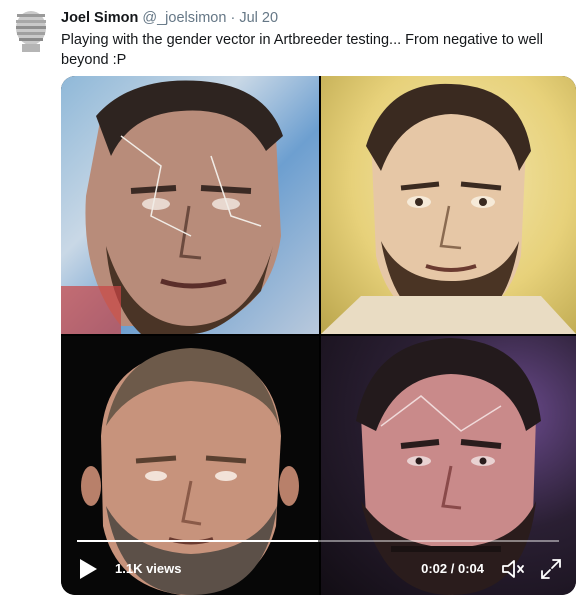 This screenshot has width=585, height=599. What do you see at coordinates (513, 569) in the screenshot?
I see `volume-icon` at bounding box center [513, 569].